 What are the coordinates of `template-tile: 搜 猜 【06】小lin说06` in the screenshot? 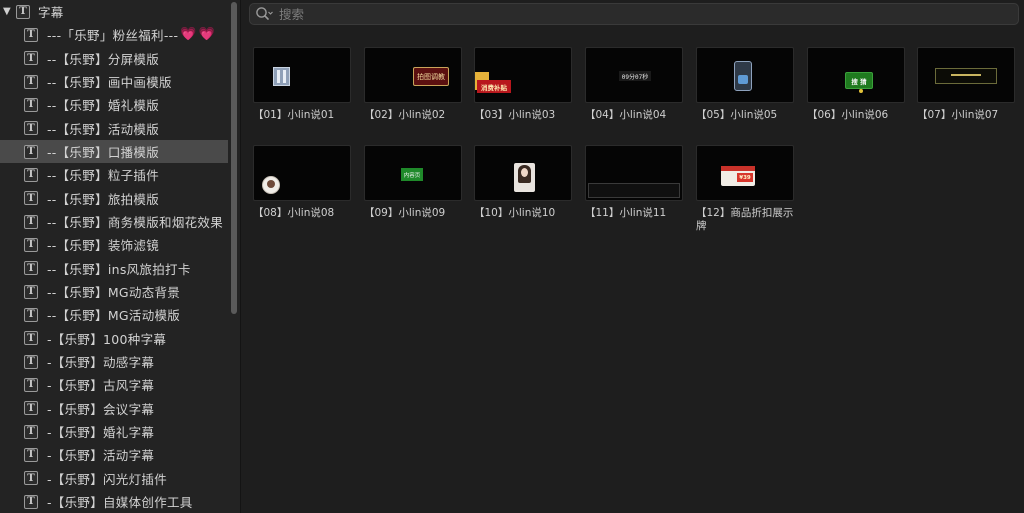 It's located at (856, 84).